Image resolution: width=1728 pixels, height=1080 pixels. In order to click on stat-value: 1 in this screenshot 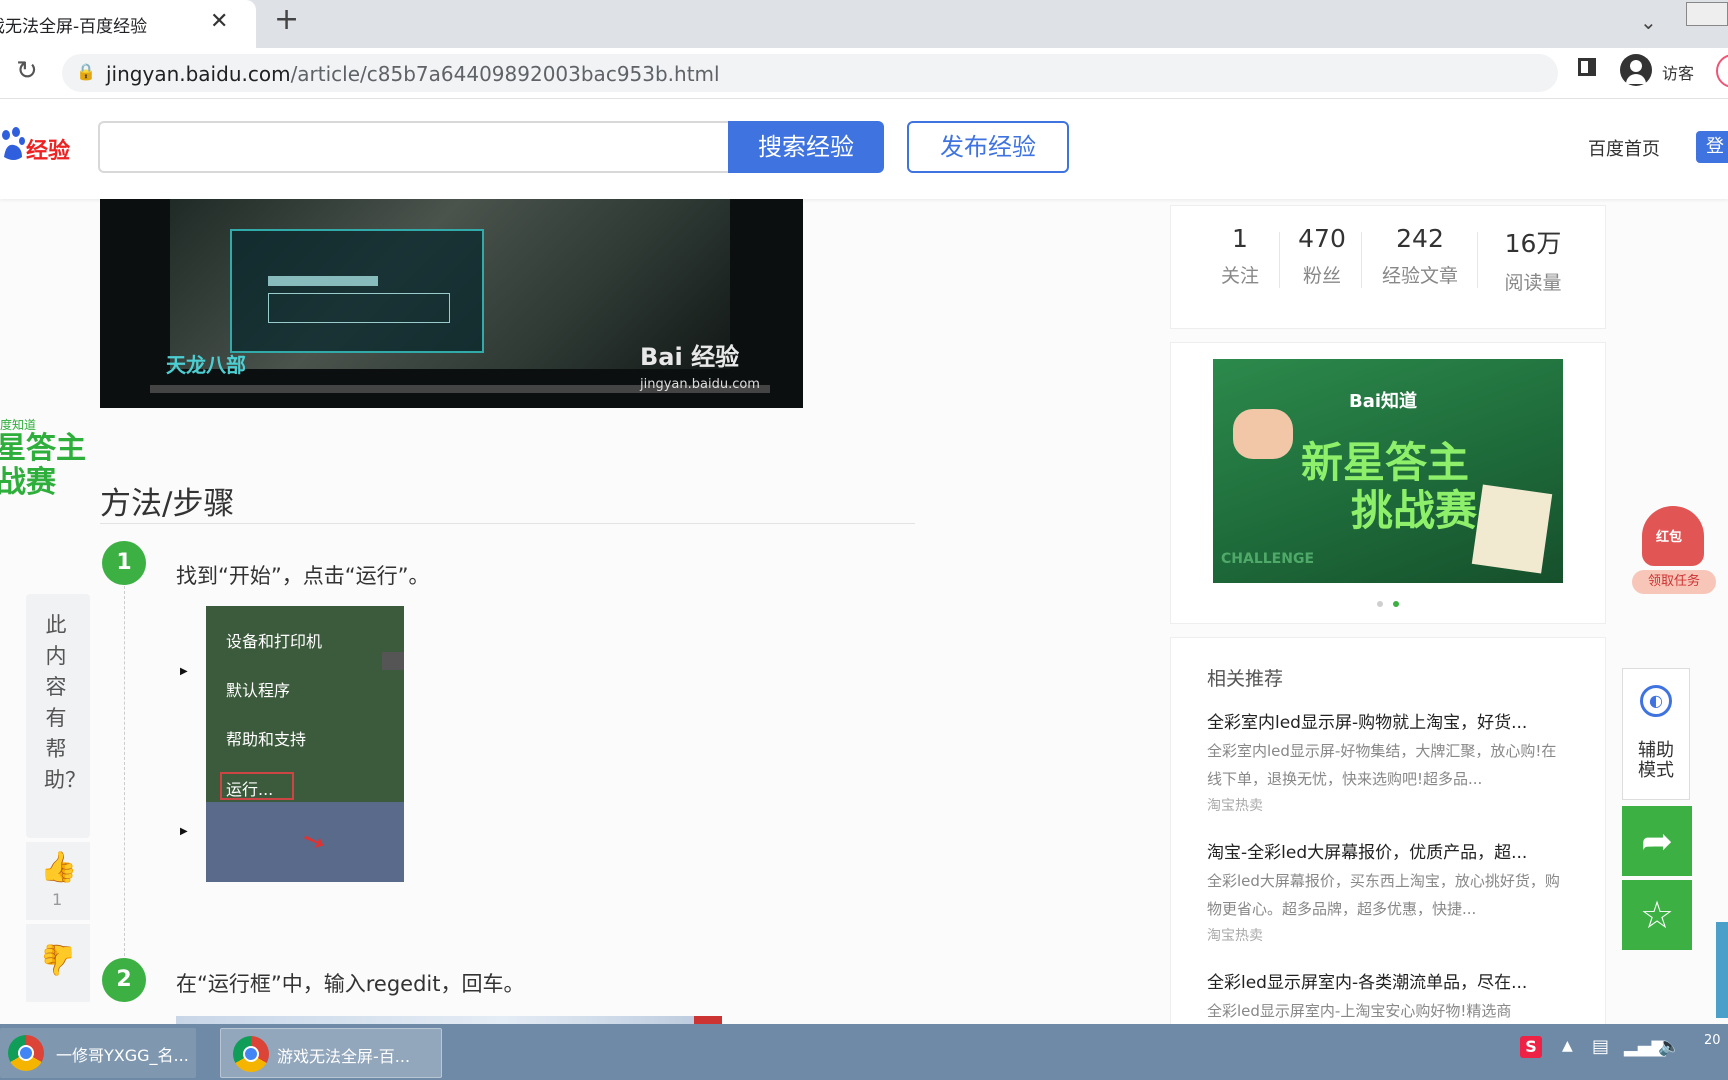, I will do `click(1240, 238)`.